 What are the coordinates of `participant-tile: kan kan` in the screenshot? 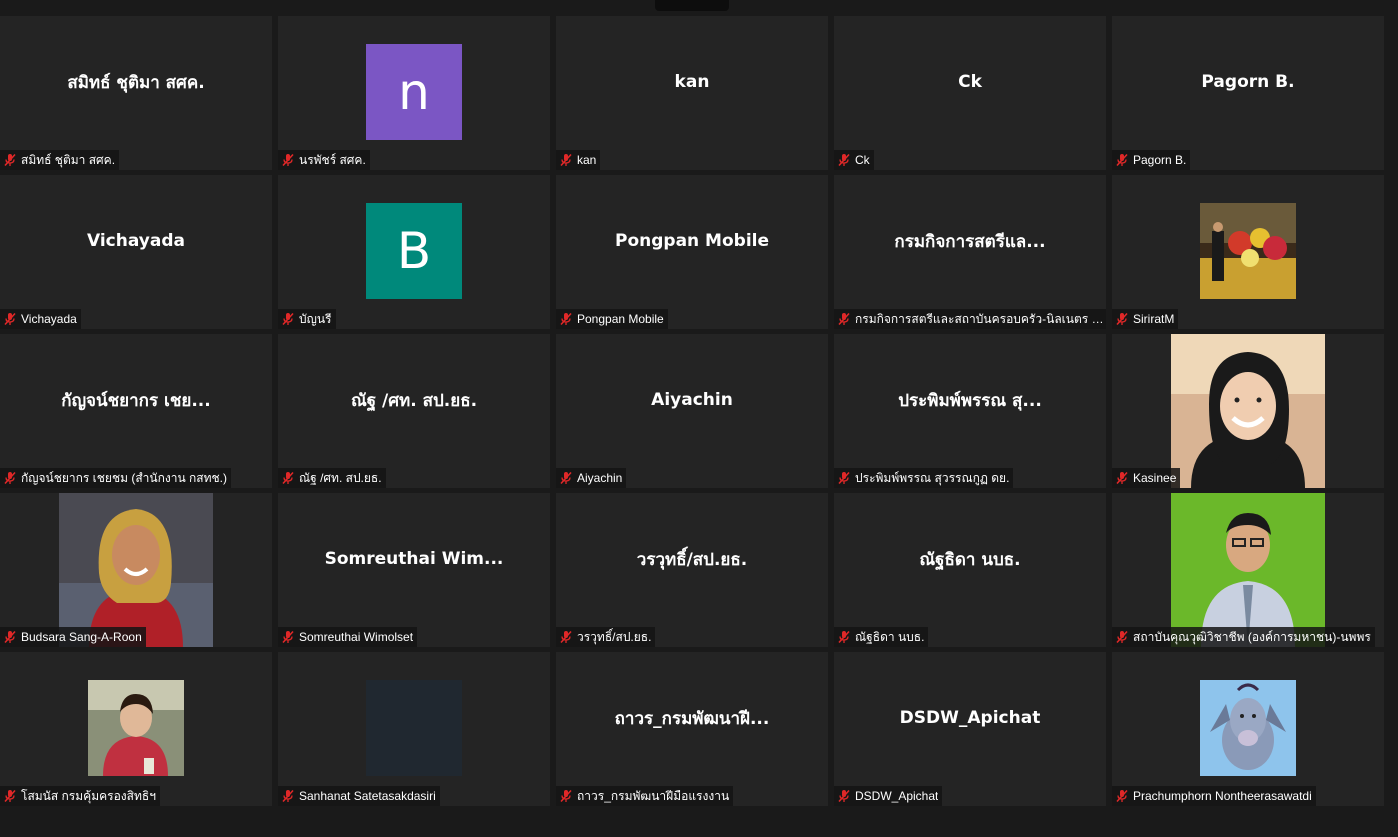 It's located at (692, 93).